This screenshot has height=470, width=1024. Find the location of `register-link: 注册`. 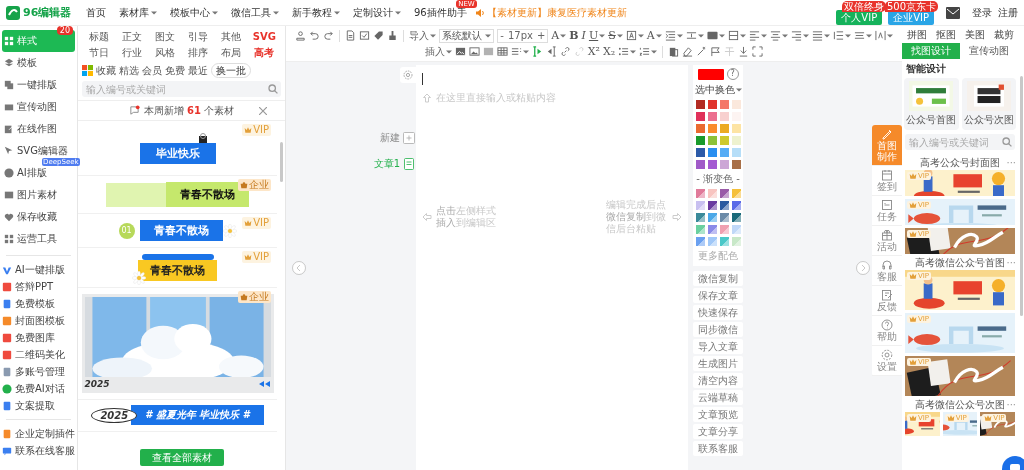

register-link: 注册 is located at coordinates (1008, 12).